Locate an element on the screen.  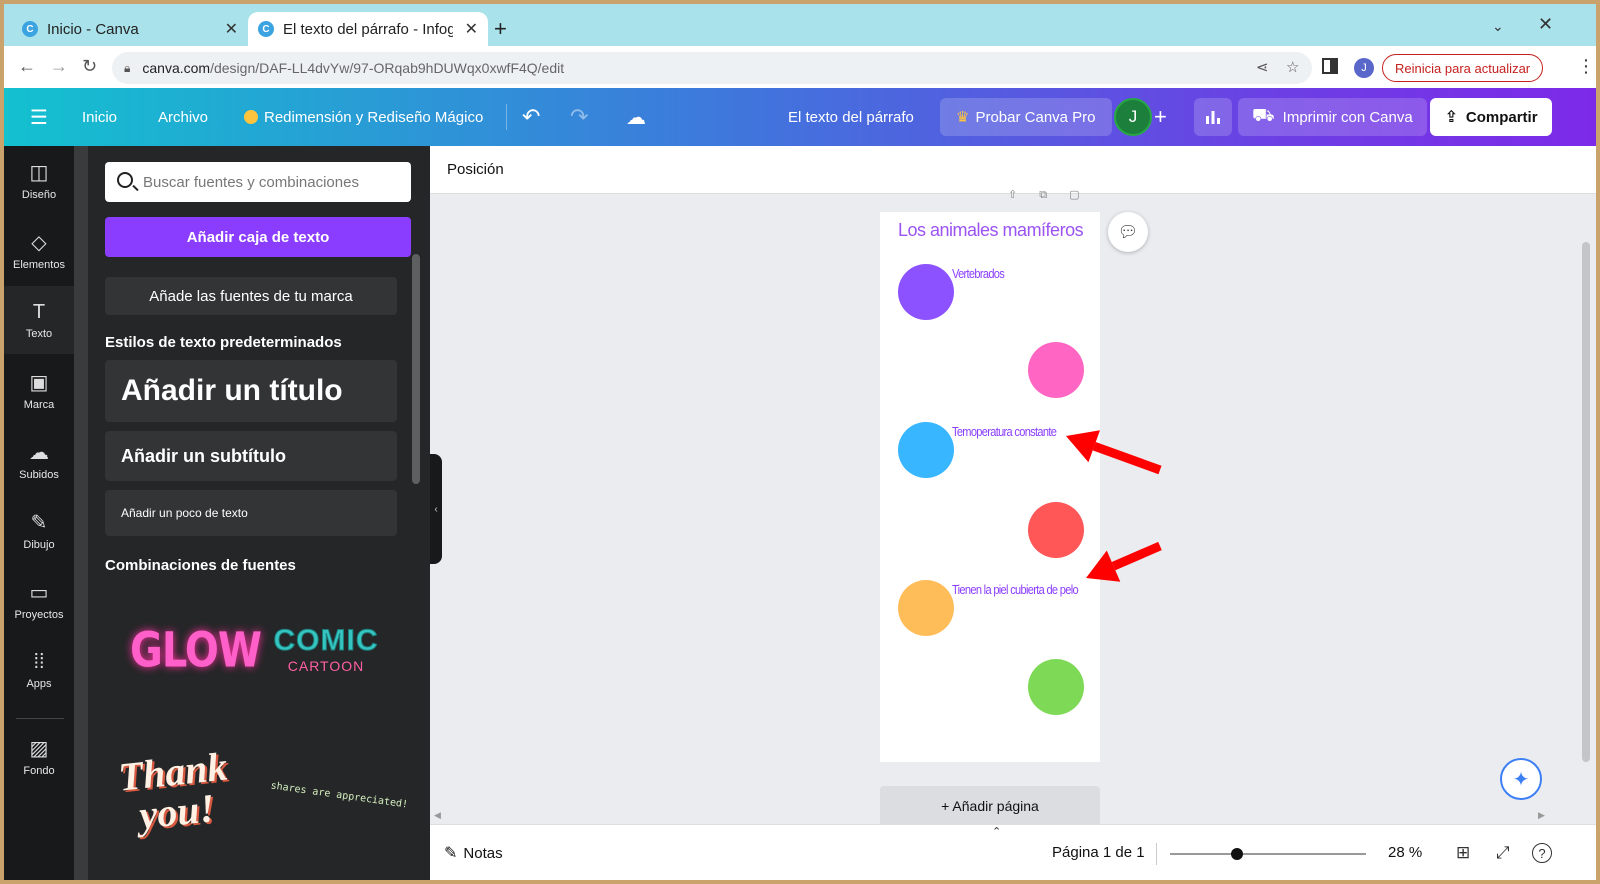
undo-icon: ↶ is located at coordinates (531, 117).